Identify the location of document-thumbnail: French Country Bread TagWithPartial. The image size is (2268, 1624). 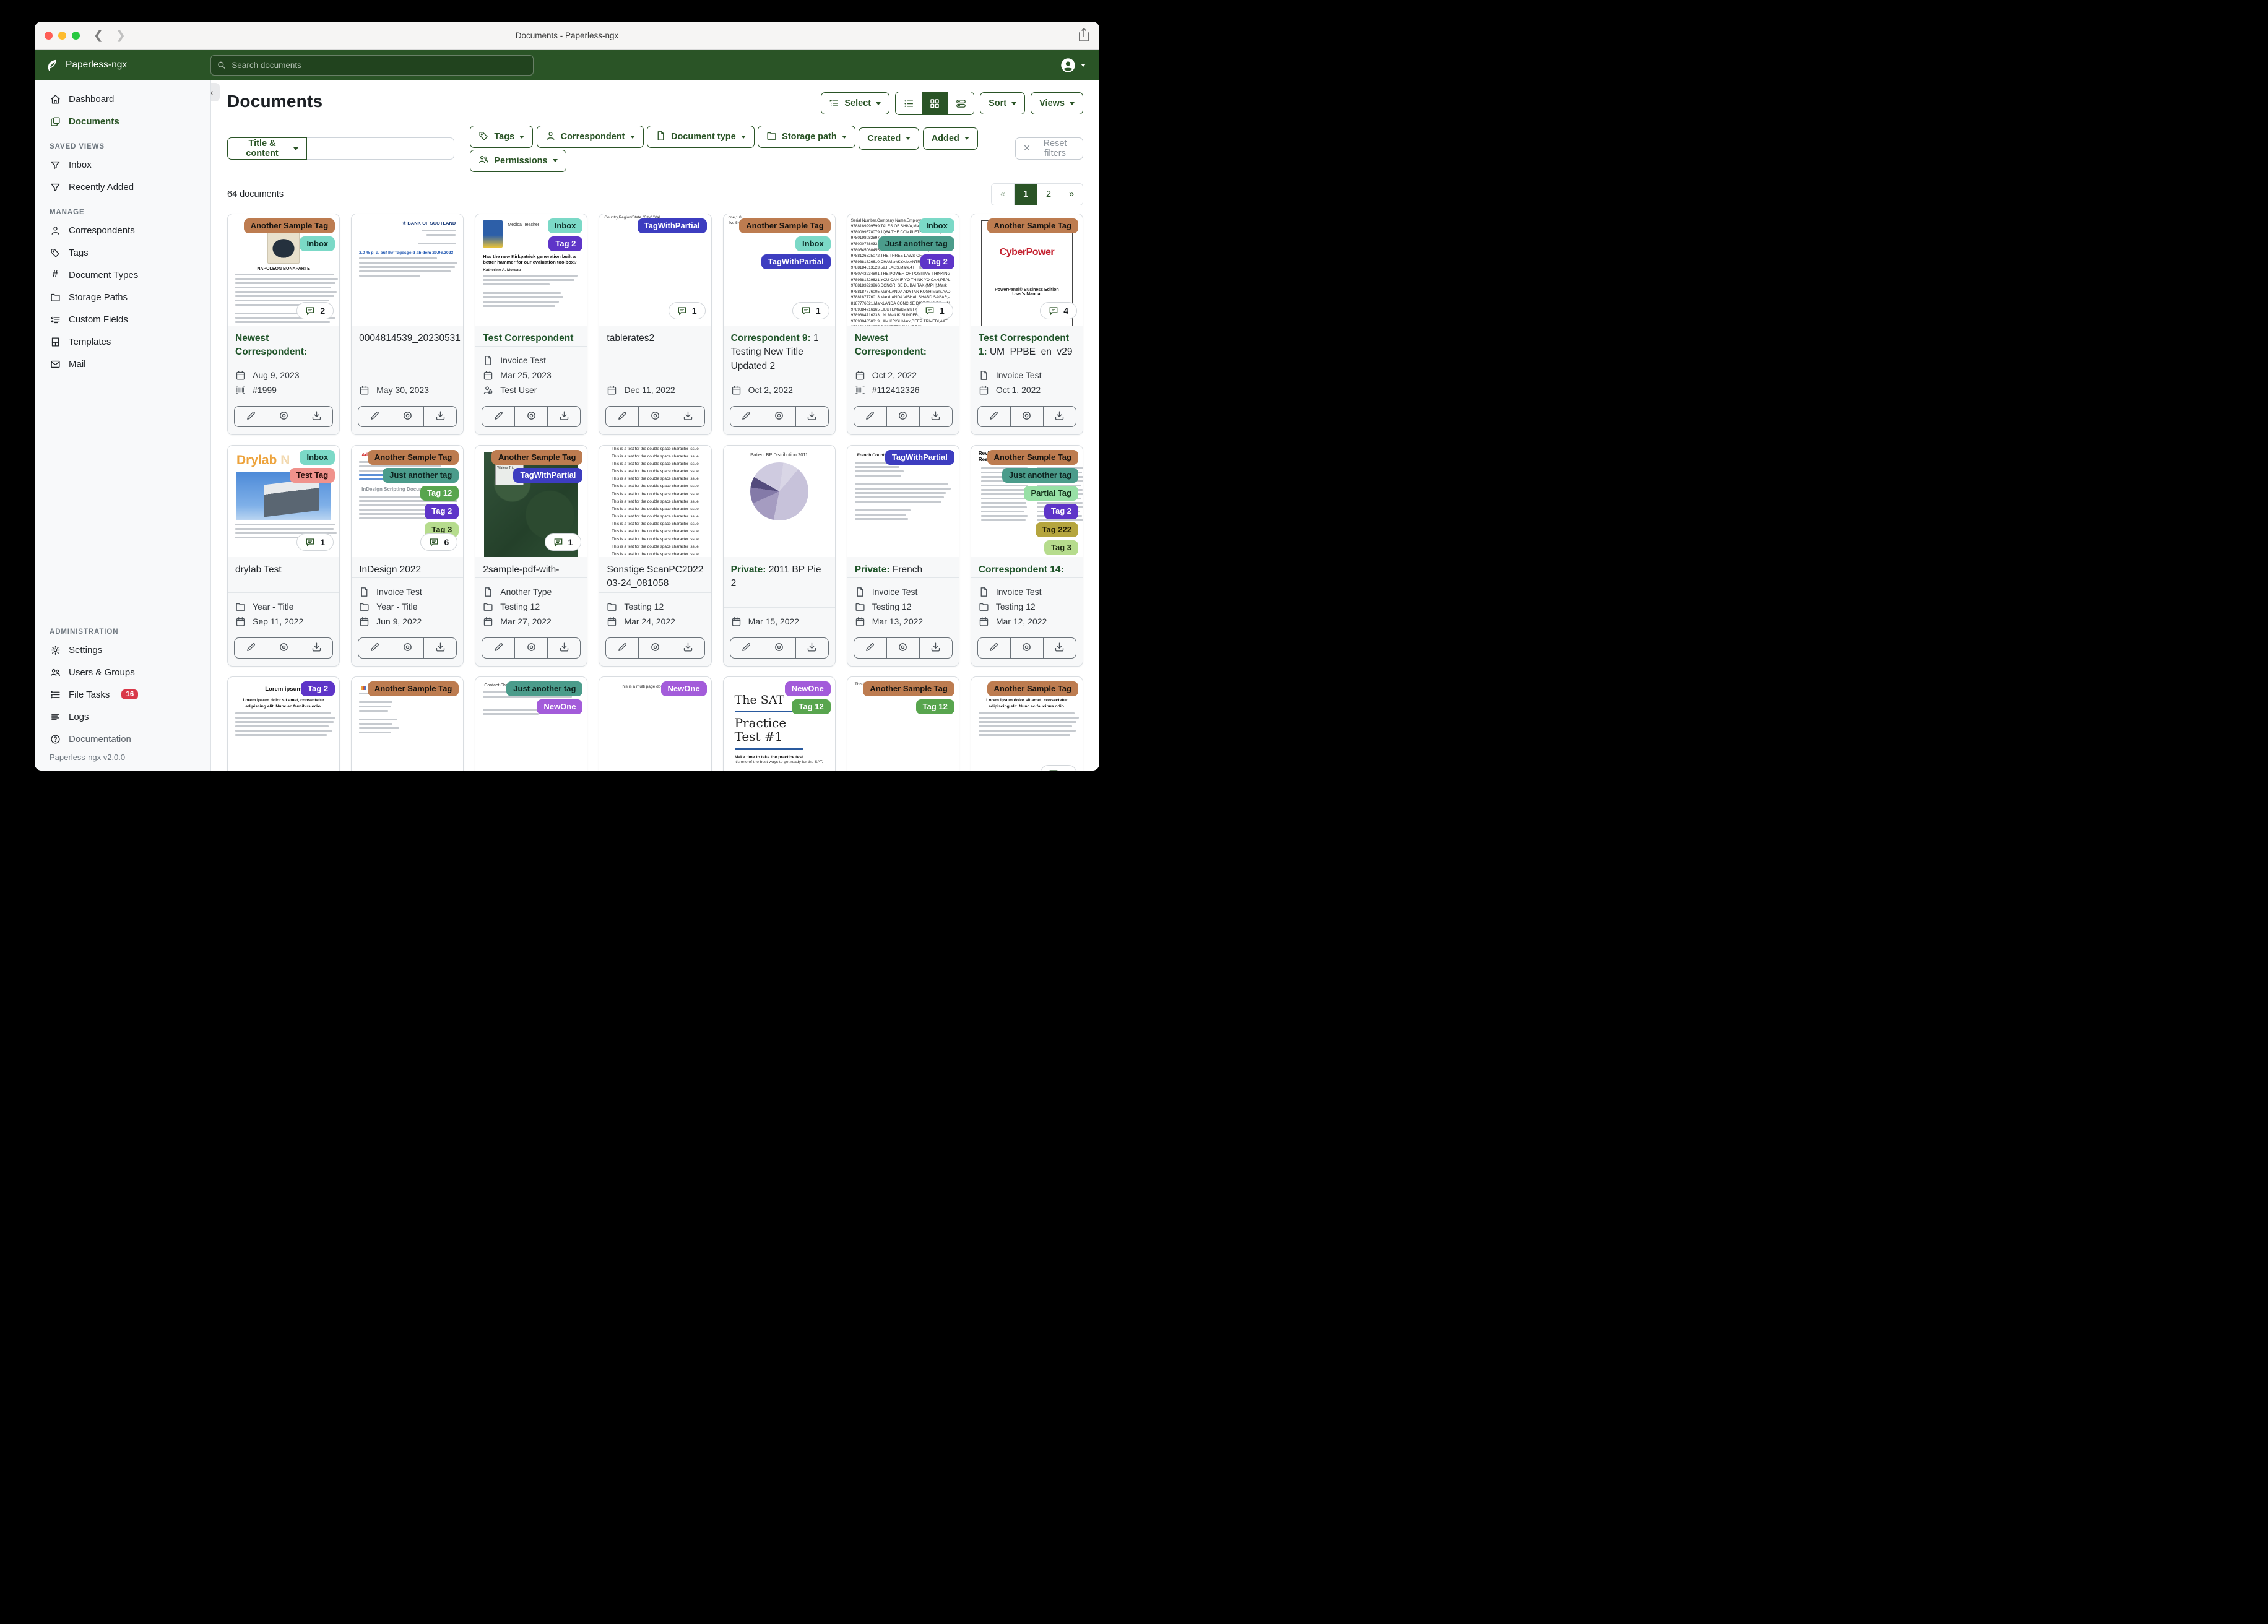
(903, 501).